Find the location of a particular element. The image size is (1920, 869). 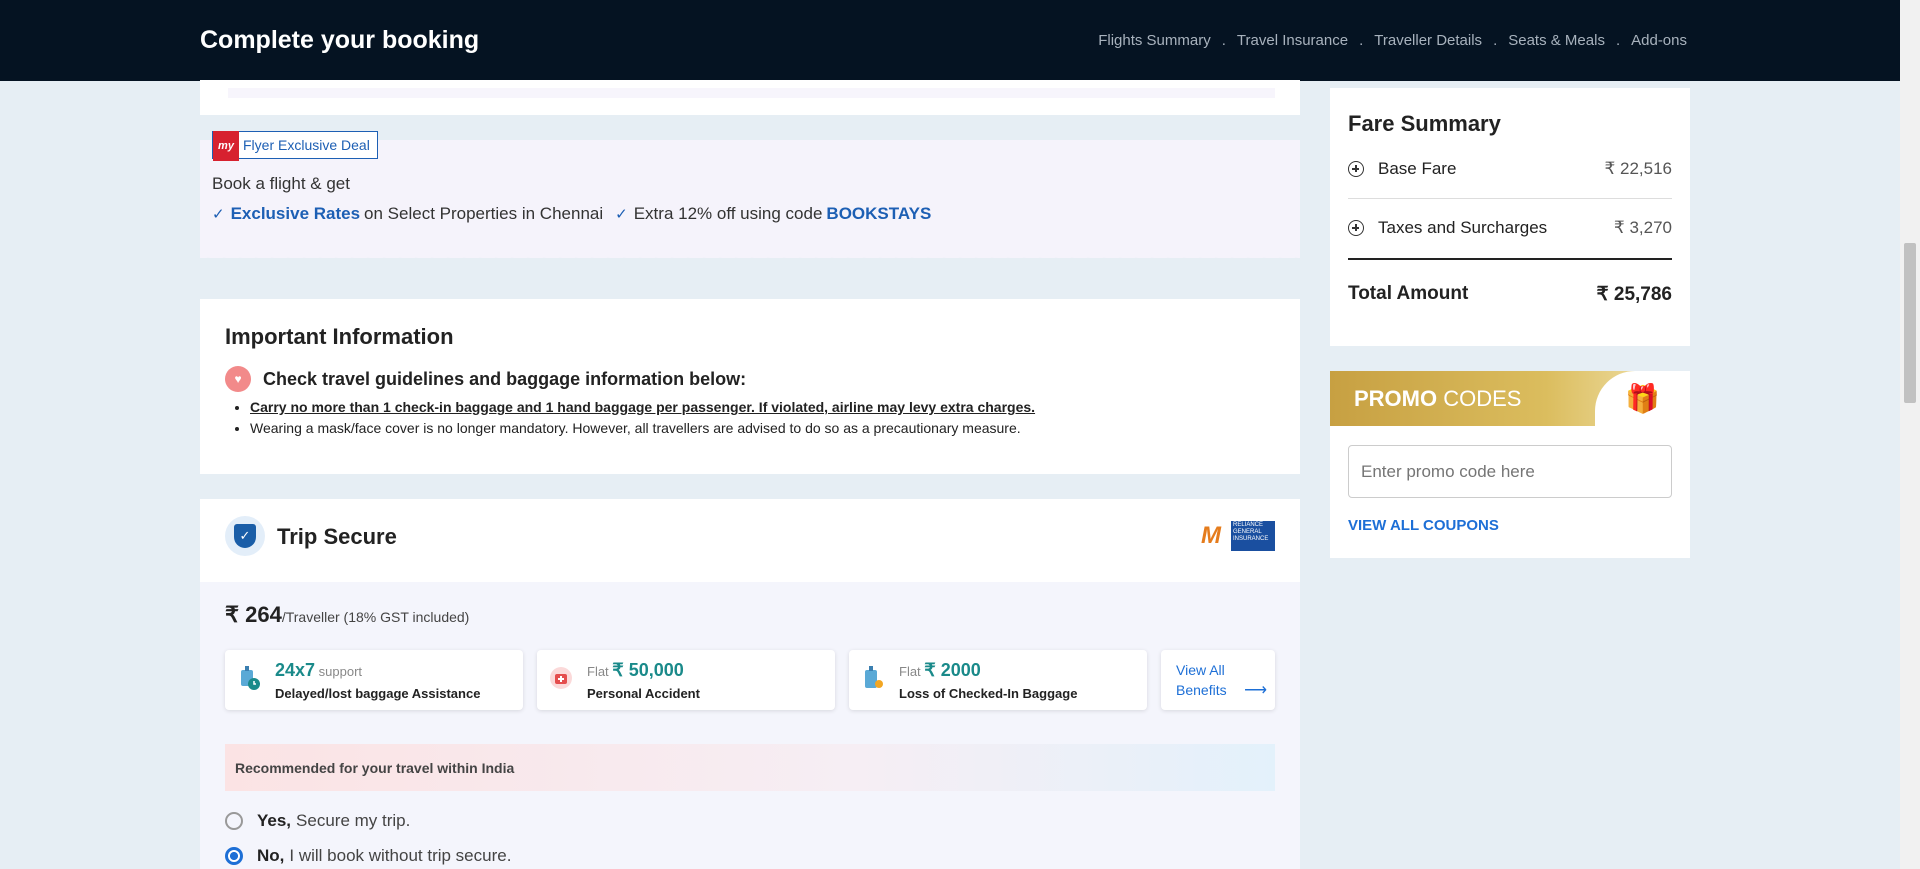

nav-traveller-details: Traveller Details is located at coordinates (1428, 40).